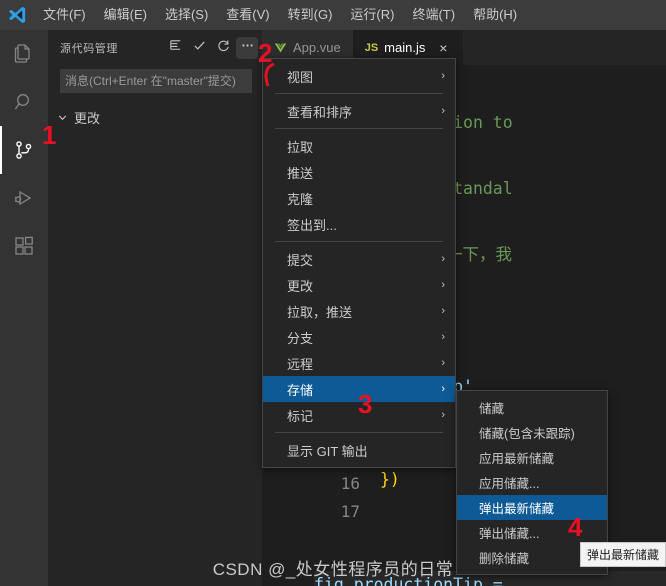  What do you see at coordinates (300, 147) in the screenshot?
I see `menu-item-label: 拉取` at bounding box center [300, 147].